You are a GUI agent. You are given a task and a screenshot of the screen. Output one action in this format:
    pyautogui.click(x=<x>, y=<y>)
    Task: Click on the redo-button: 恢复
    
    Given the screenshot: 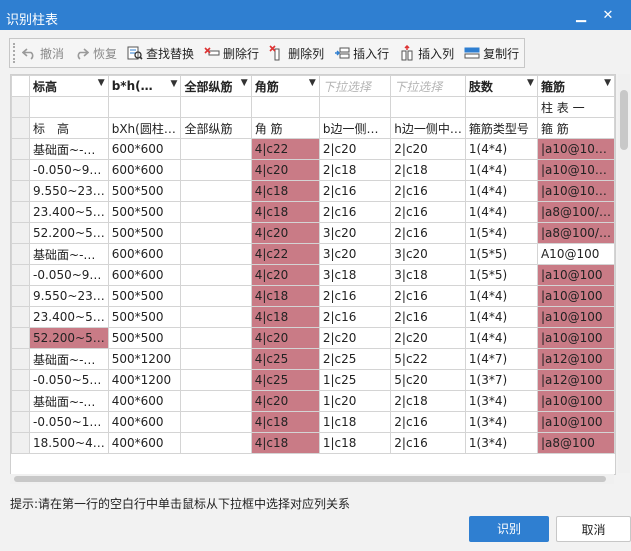 What is the action you would take?
    pyautogui.click(x=95, y=53)
    